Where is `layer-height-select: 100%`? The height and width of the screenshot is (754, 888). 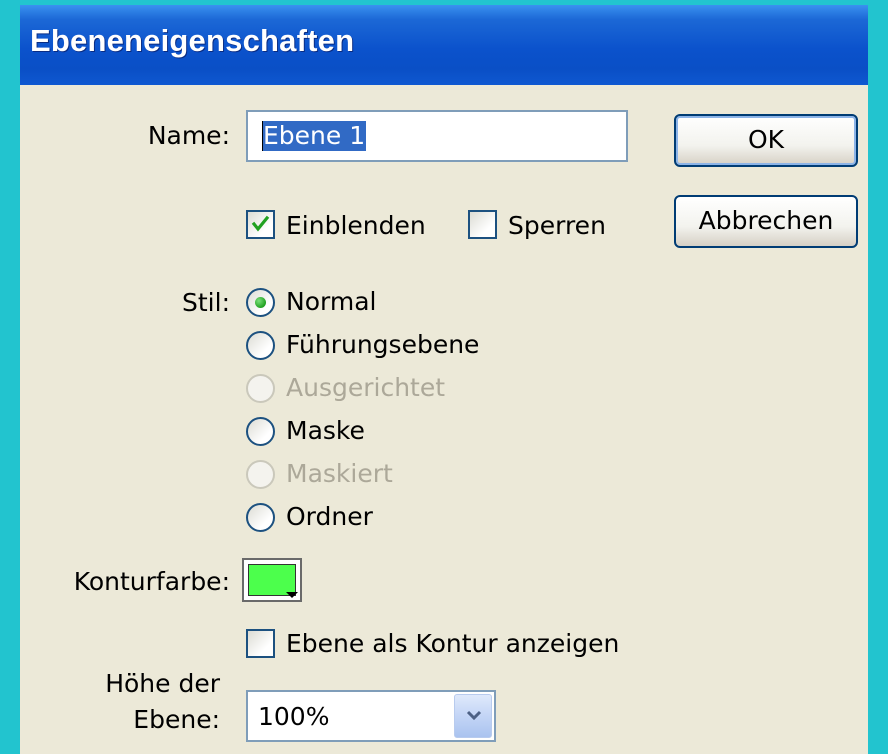
layer-height-select: 100% is located at coordinates (371, 716).